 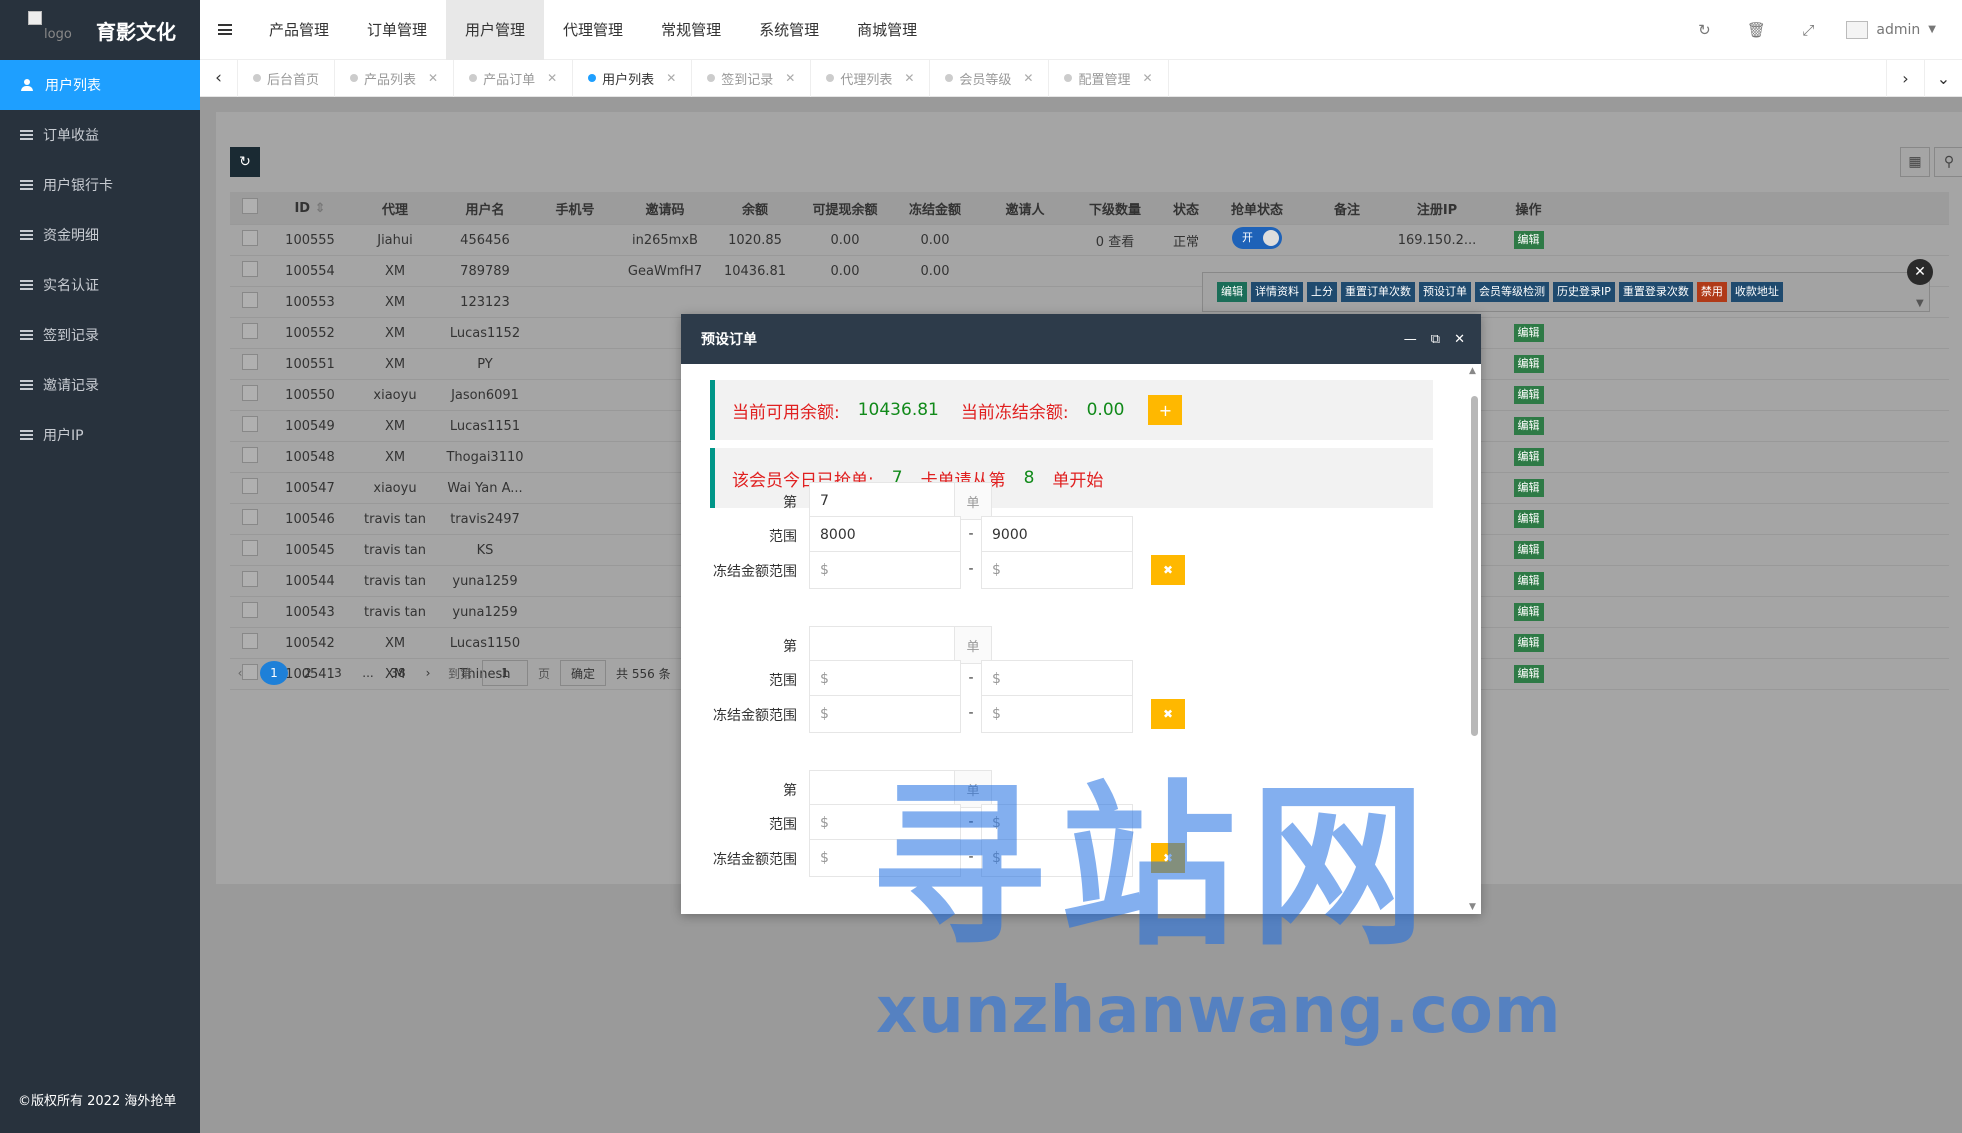 I want to click on top-nav-item: 用户管理, so click(x=495, y=30).